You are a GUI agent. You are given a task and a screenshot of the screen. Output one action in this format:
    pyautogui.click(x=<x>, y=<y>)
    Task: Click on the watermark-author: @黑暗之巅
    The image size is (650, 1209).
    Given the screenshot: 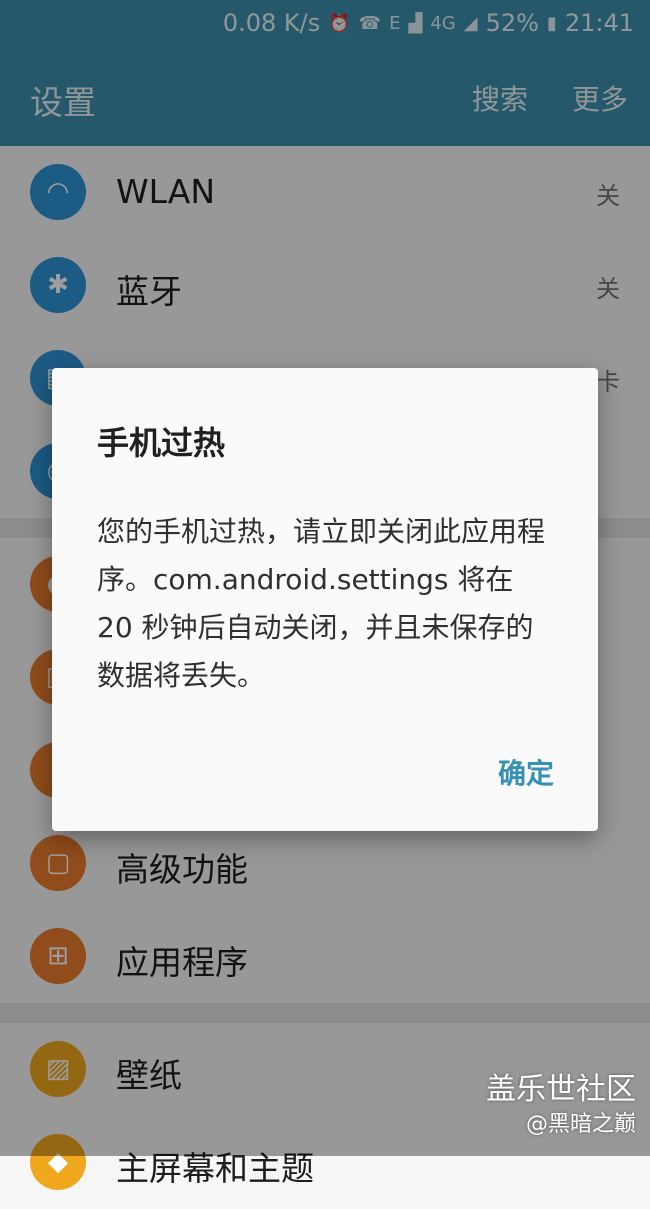 What is the action you would take?
    pyautogui.click(x=580, y=1124)
    